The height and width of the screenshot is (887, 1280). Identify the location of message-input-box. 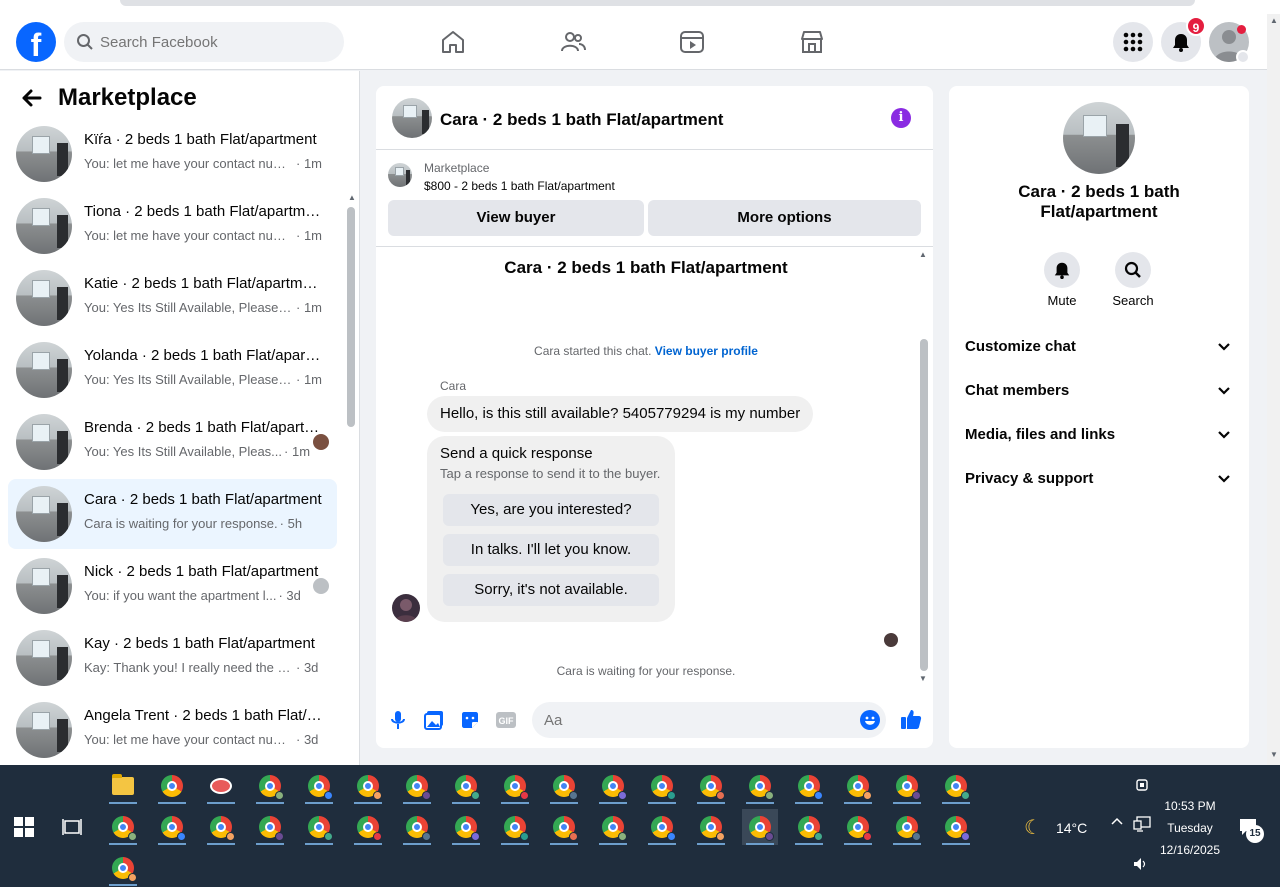
(709, 720).